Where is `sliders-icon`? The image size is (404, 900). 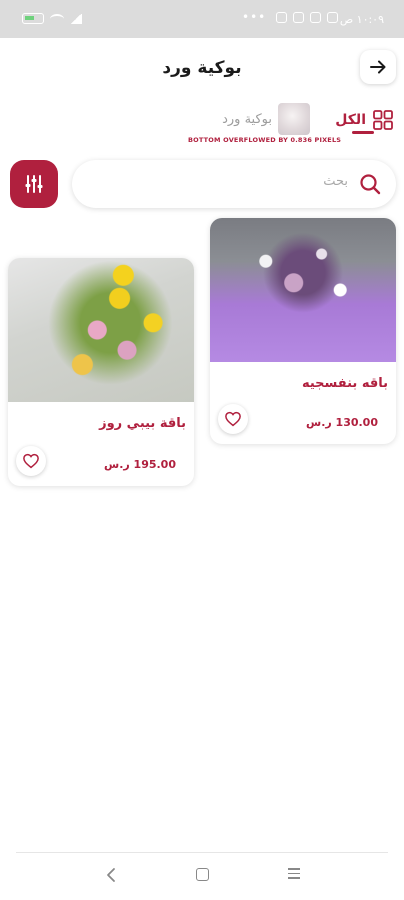 sliders-icon is located at coordinates (34, 184).